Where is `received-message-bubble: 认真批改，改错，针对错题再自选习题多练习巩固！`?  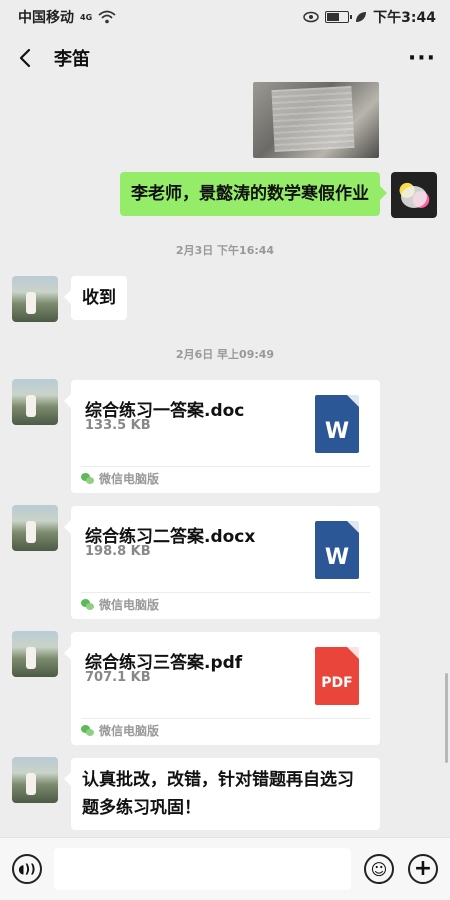
received-message-bubble: 认真批改，改错，针对错题再自选习题多练习巩固！ is located at coordinates (222, 794).